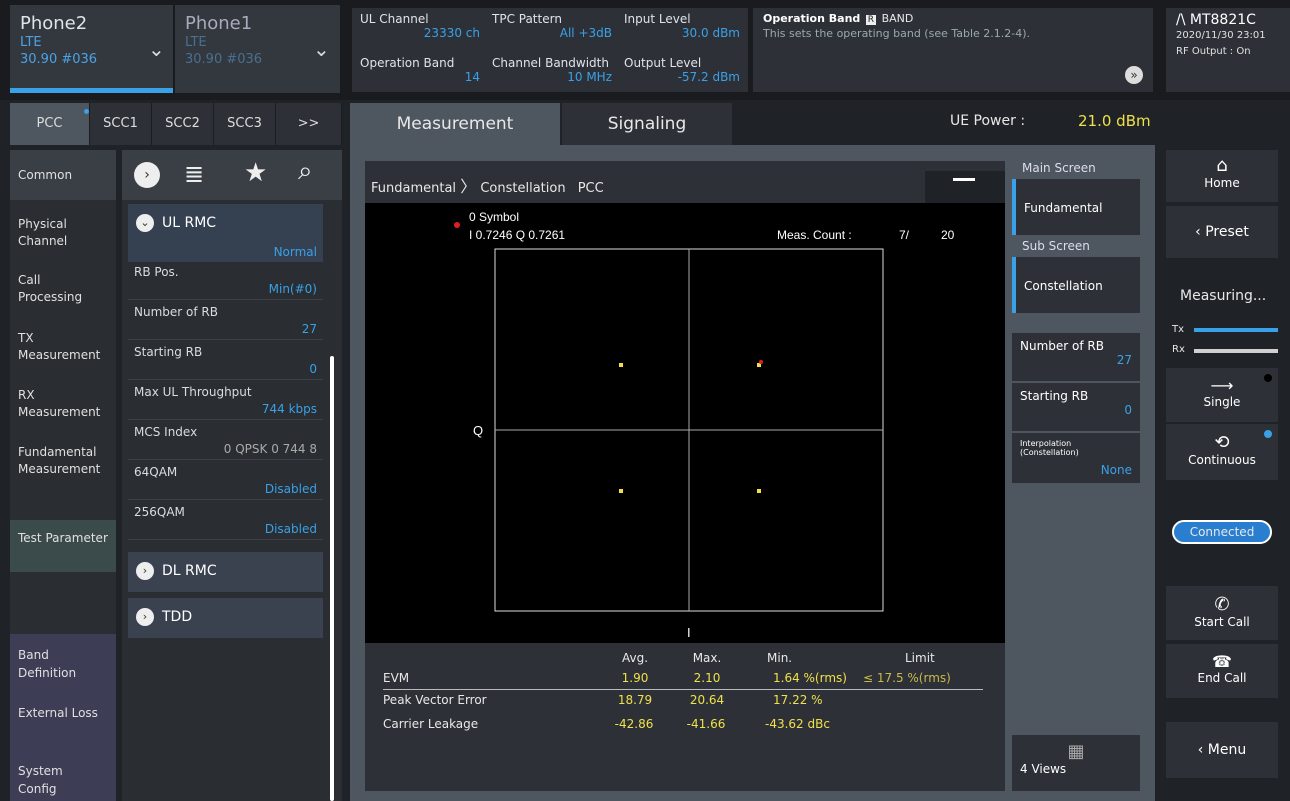 The height and width of the screenshot is (801, 1290). I want to click on scrollbar, so click(332, 578).